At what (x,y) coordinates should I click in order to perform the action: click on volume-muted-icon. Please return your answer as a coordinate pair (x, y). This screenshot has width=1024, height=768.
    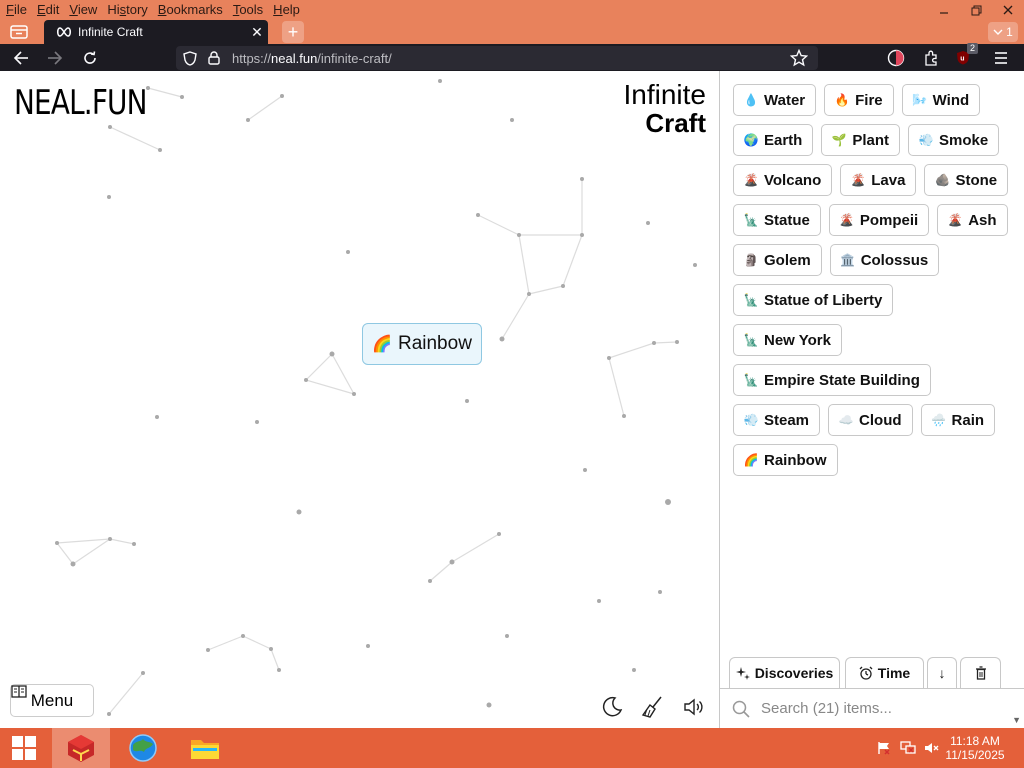
    Looking at the image, I should click on (932, 748).